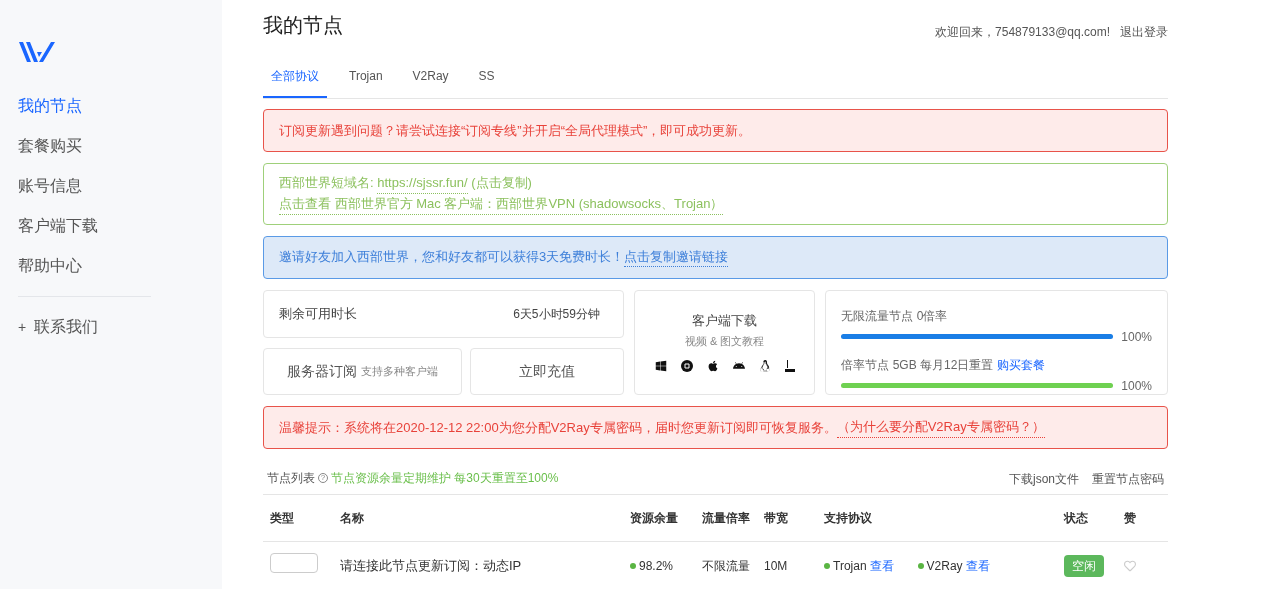  I want to click on error-alert: 订阅更新遇到问题？请尝试连接“订阅专线”并开启“全局代理模式”，即可成功更新。, so click(715, 131).